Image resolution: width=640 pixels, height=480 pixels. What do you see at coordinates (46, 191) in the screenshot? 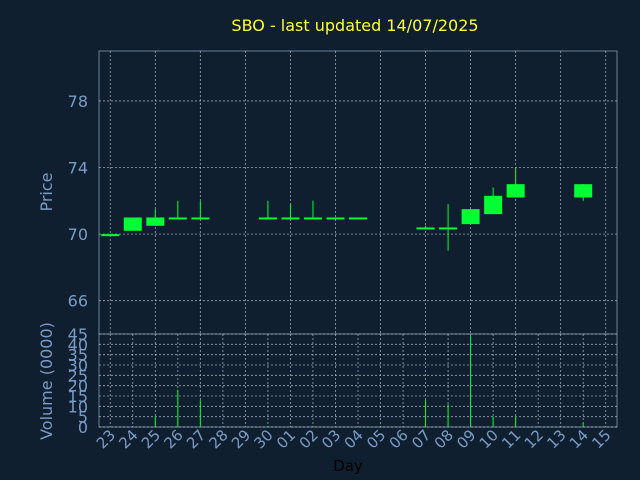
I see `price-y-axis-label: Price` at bounding box center [46, 191].